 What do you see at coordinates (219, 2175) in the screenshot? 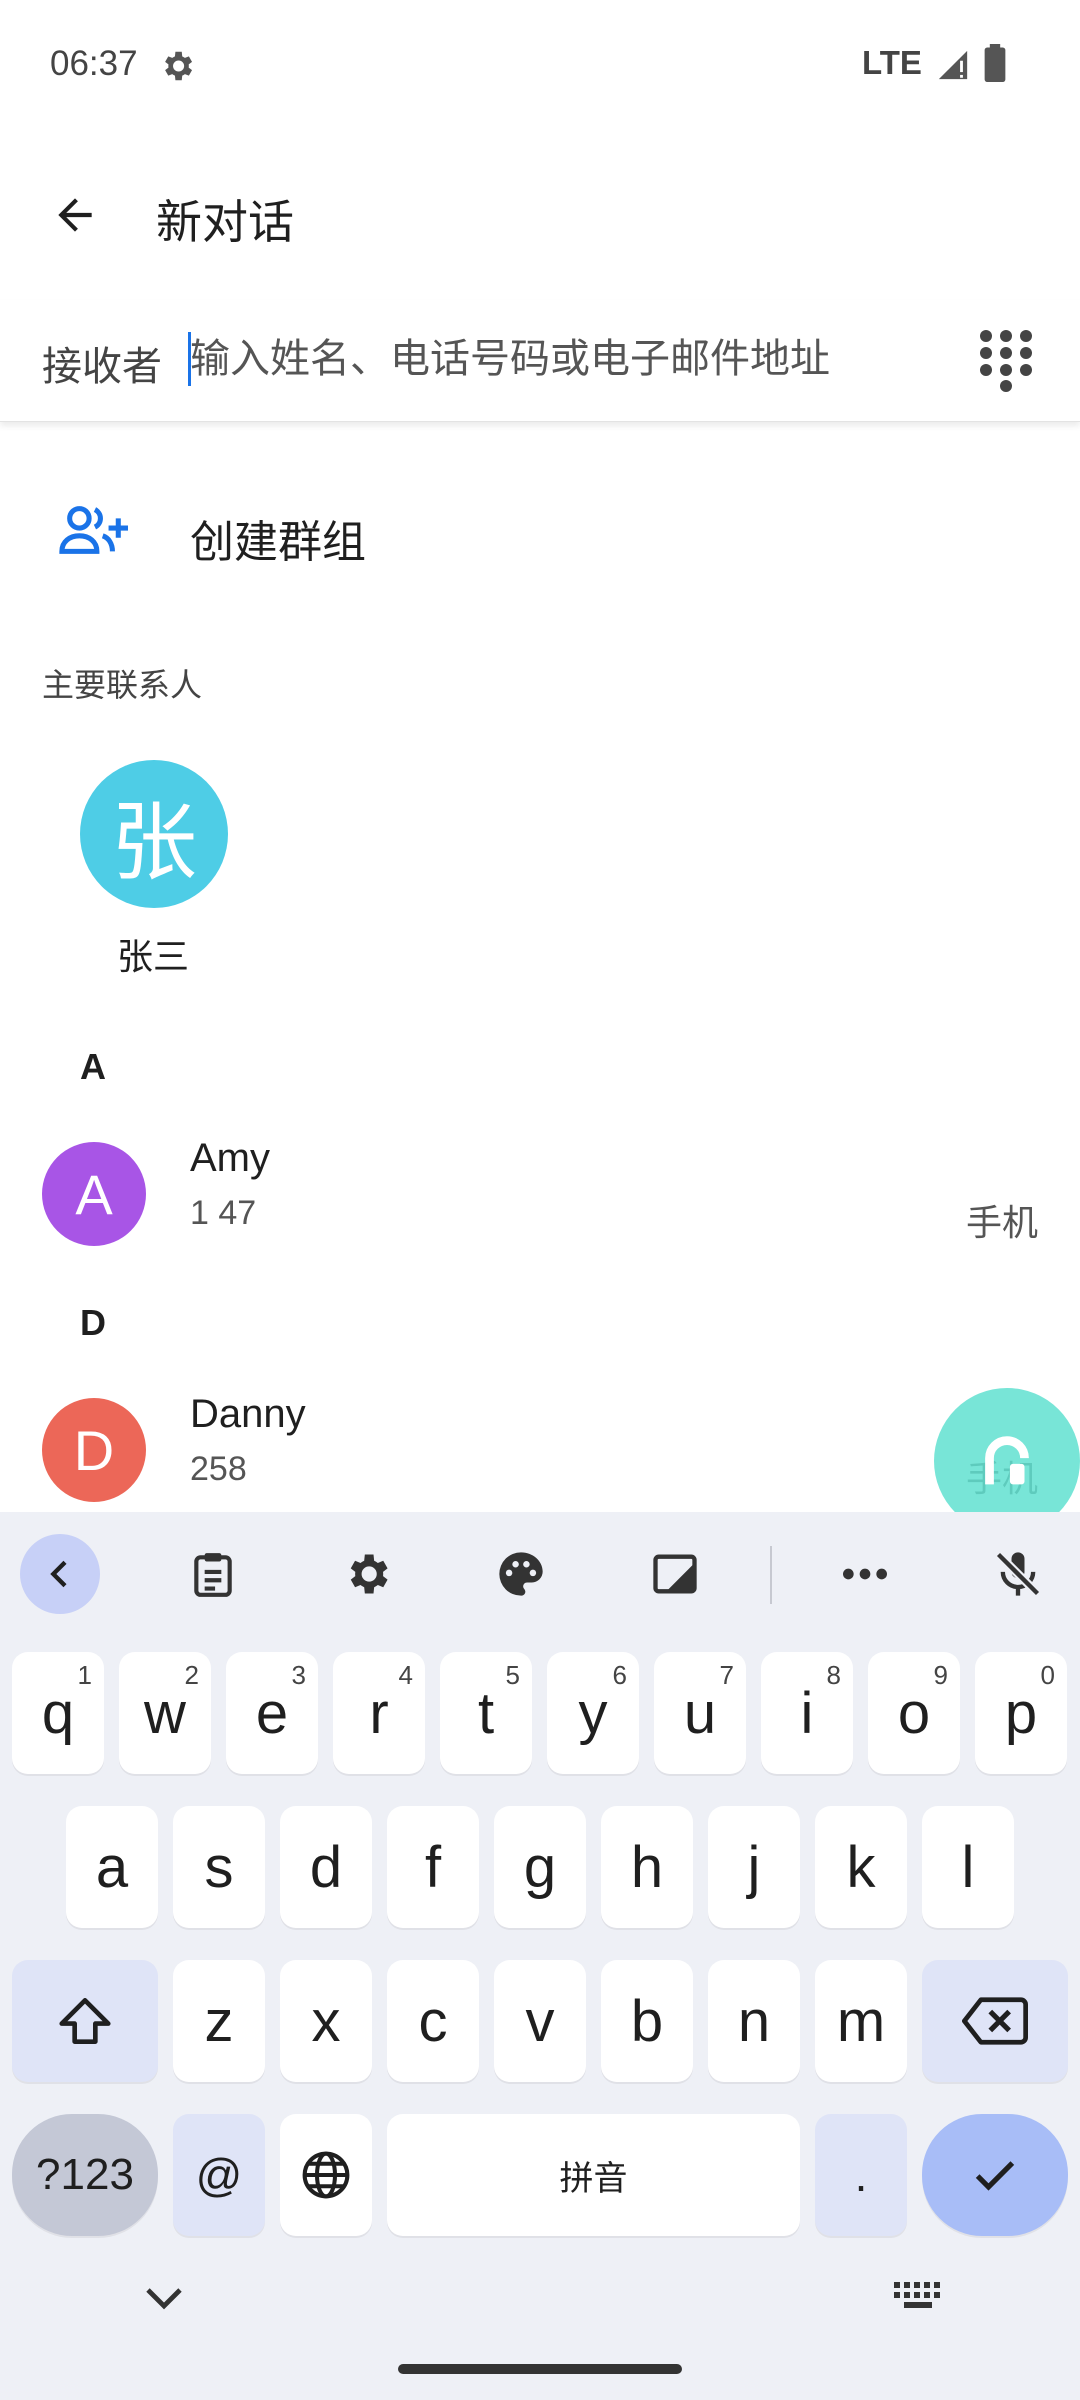
I see `at-key: @` at bounding box center [219, 2175].